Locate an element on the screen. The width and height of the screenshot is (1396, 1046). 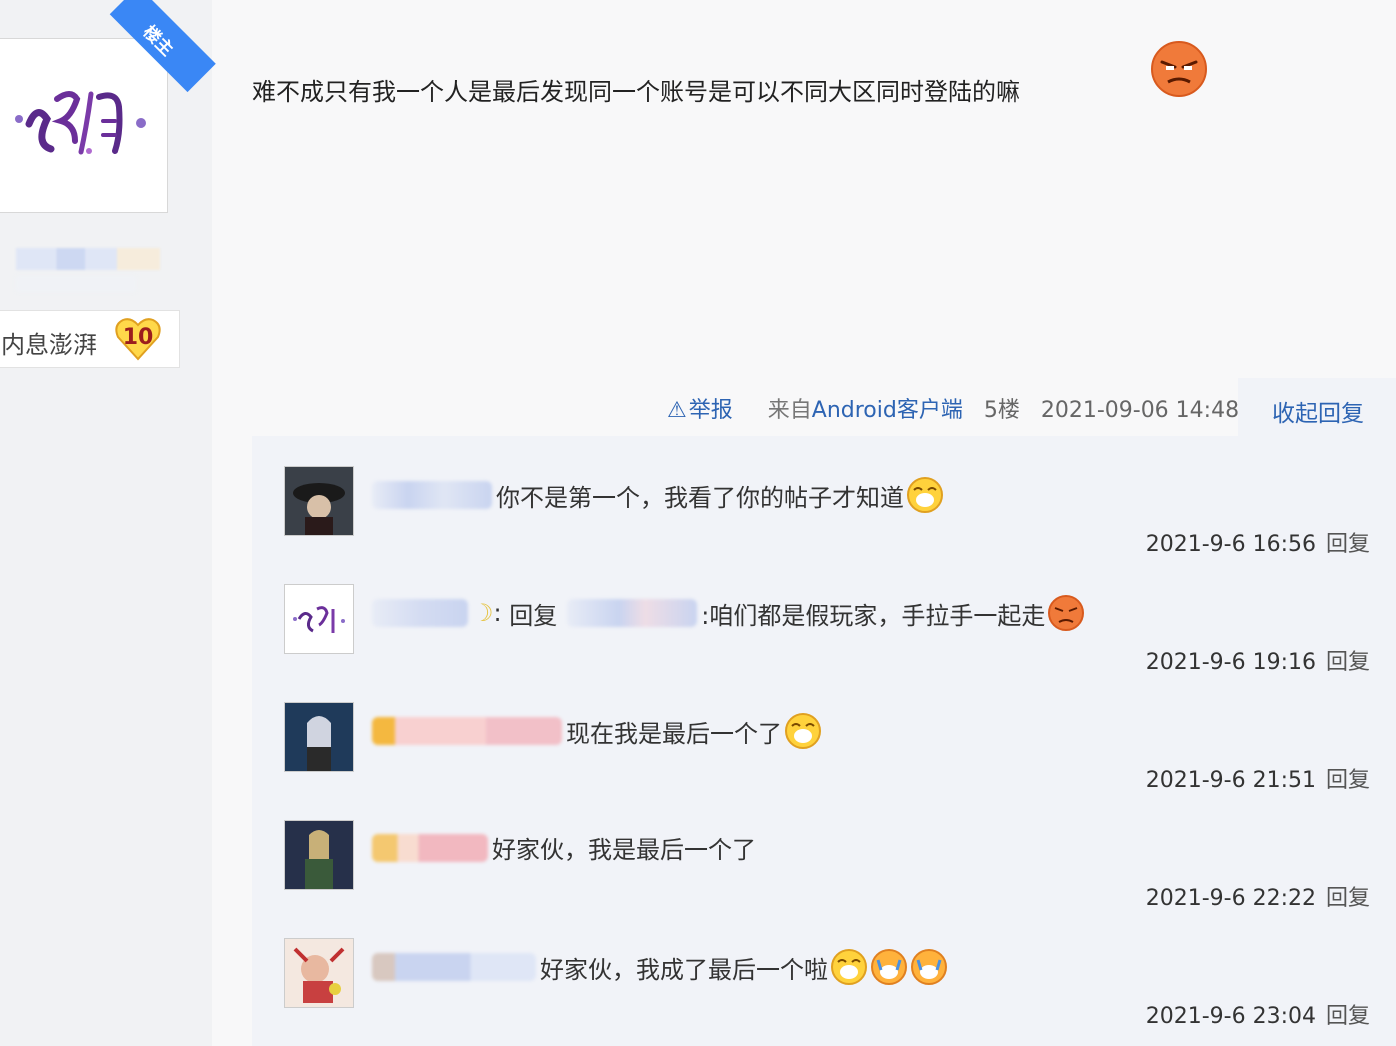
report-link: ⚠举报 is located at coordinates (707, 410).